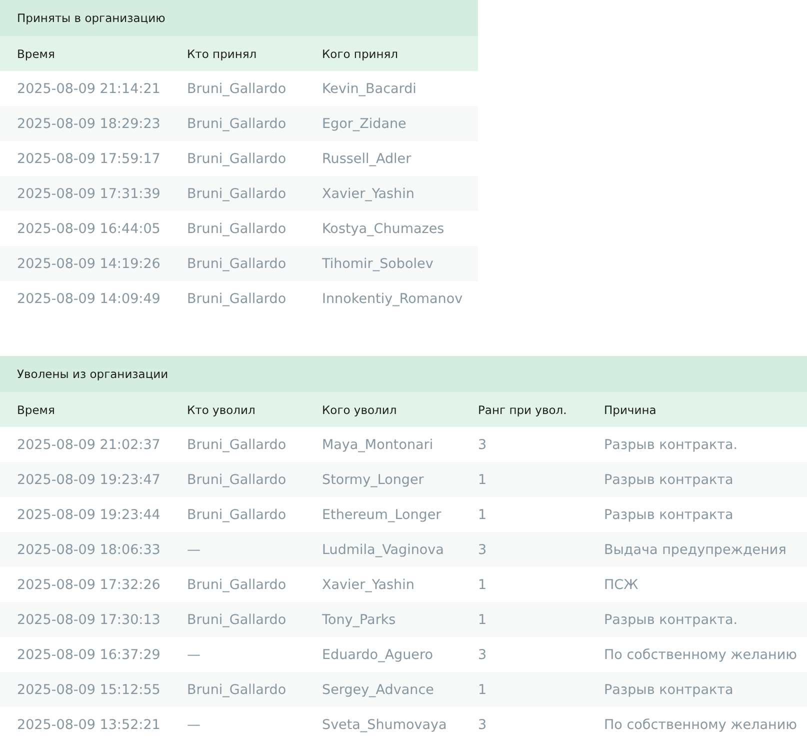  Describe the element at coordinates (391, 158) in the screenshot. I see `table-cell: Russell_Adler` at that location.